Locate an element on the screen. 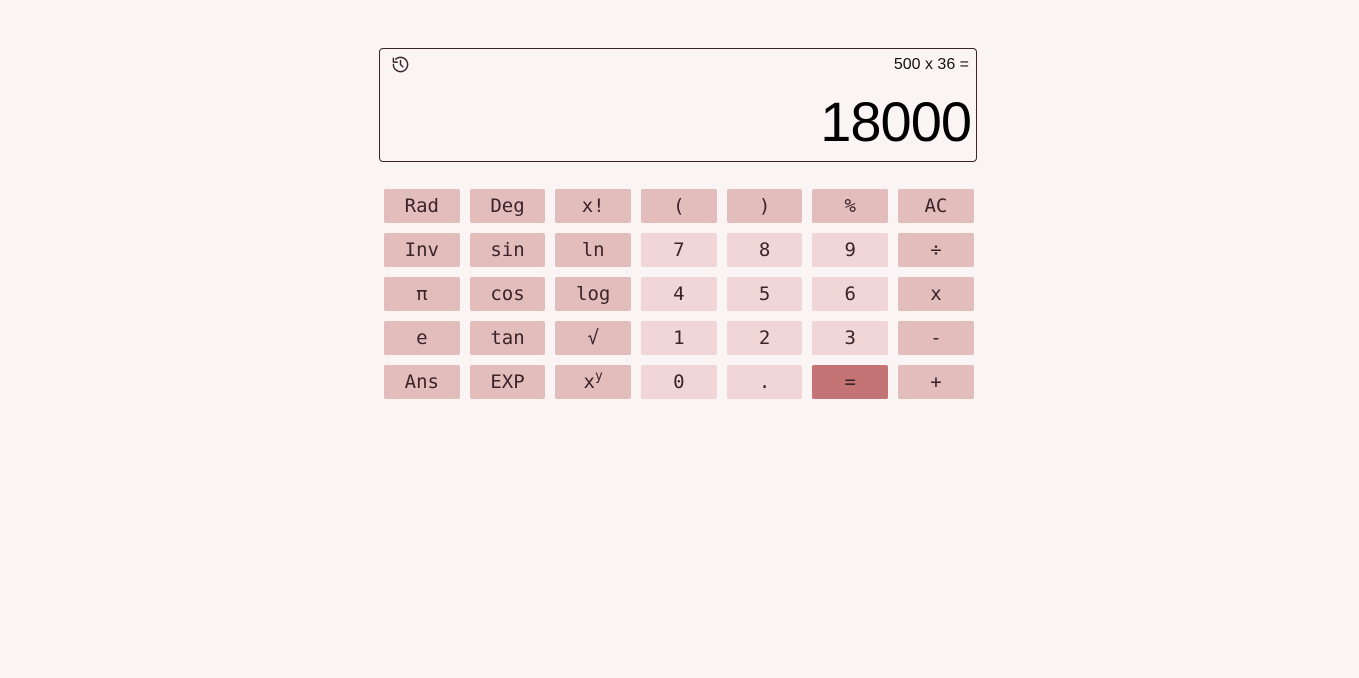 The image size is (1359, 678). divide-button: ÷ is located at coordinates (936, 250).